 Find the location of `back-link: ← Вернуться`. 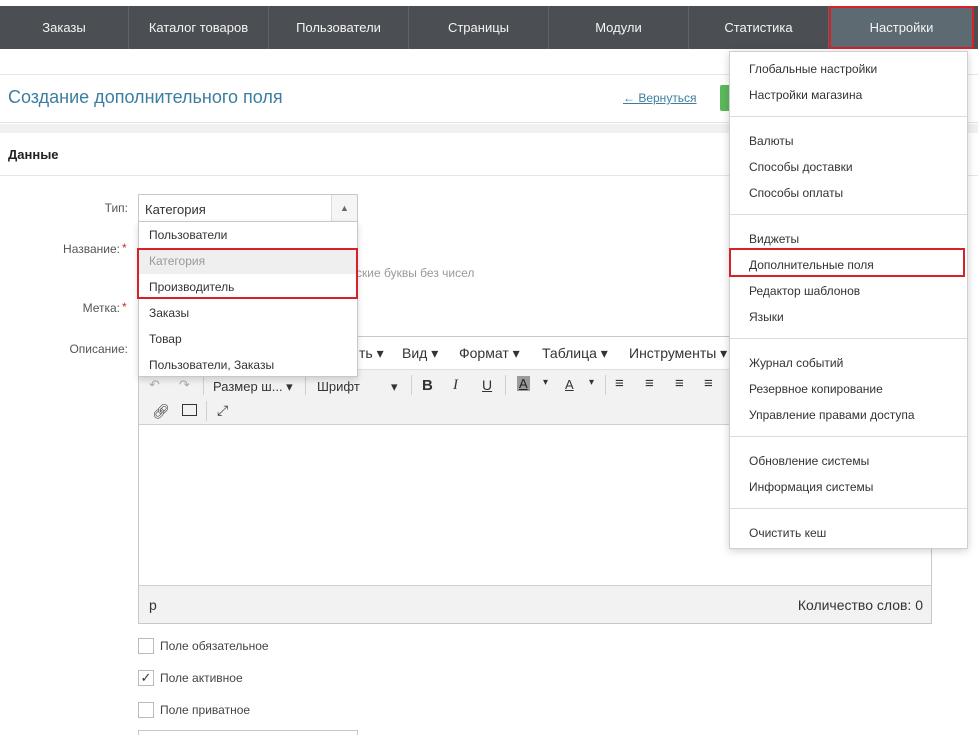

back-link: ← Вернуться is located at coordinates (660, 98).